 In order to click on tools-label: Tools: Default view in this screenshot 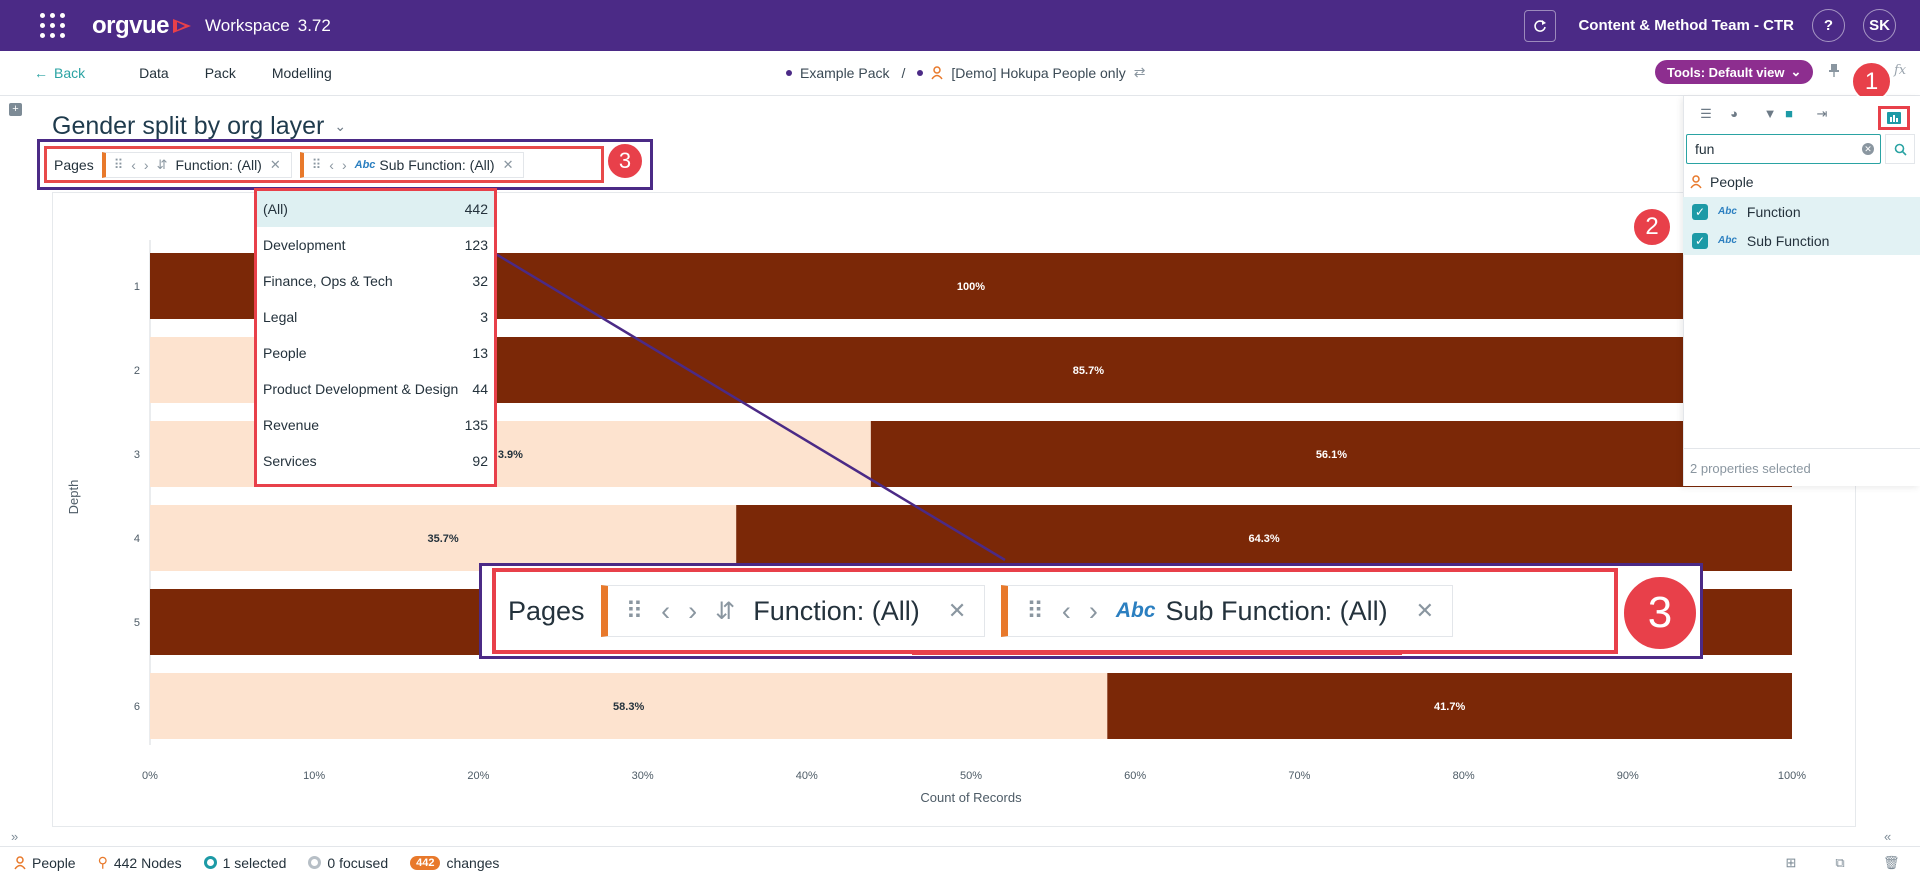, I will do `click(1726, 72)`.